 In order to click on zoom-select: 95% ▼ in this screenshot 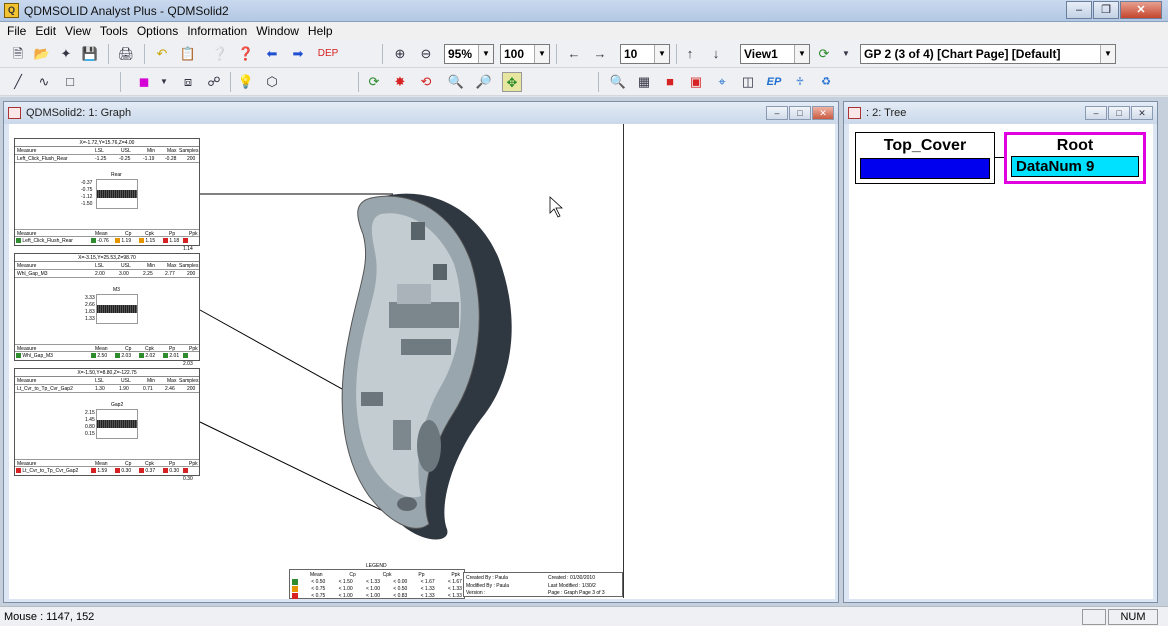, I will do `click(469, 54)`.